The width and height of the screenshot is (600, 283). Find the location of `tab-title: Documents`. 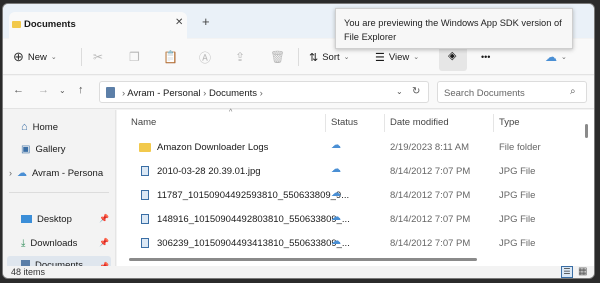

tab-title: Documents is located at coordinates (50, 24).